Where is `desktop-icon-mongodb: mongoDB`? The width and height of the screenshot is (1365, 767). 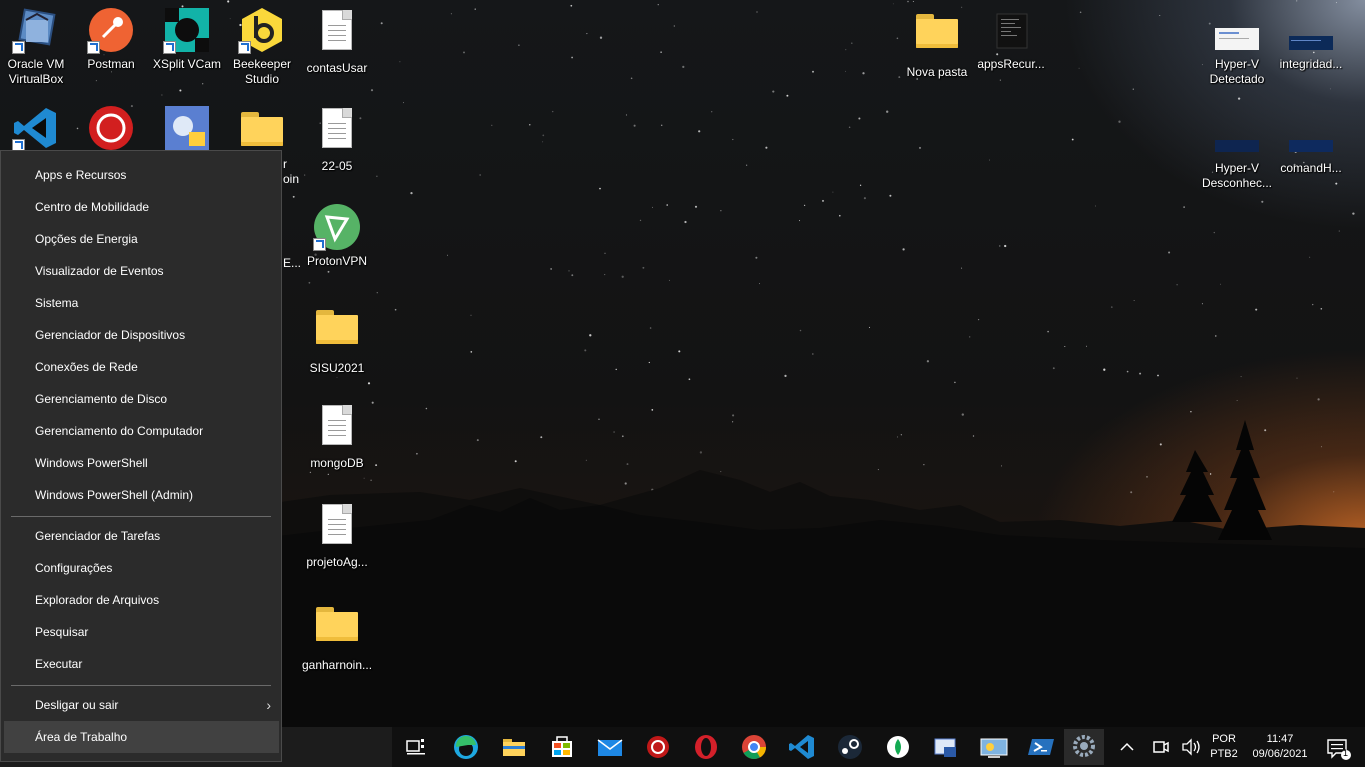 desktop-icon-mongodb: mongoDB is located at coordinates (337, 436).